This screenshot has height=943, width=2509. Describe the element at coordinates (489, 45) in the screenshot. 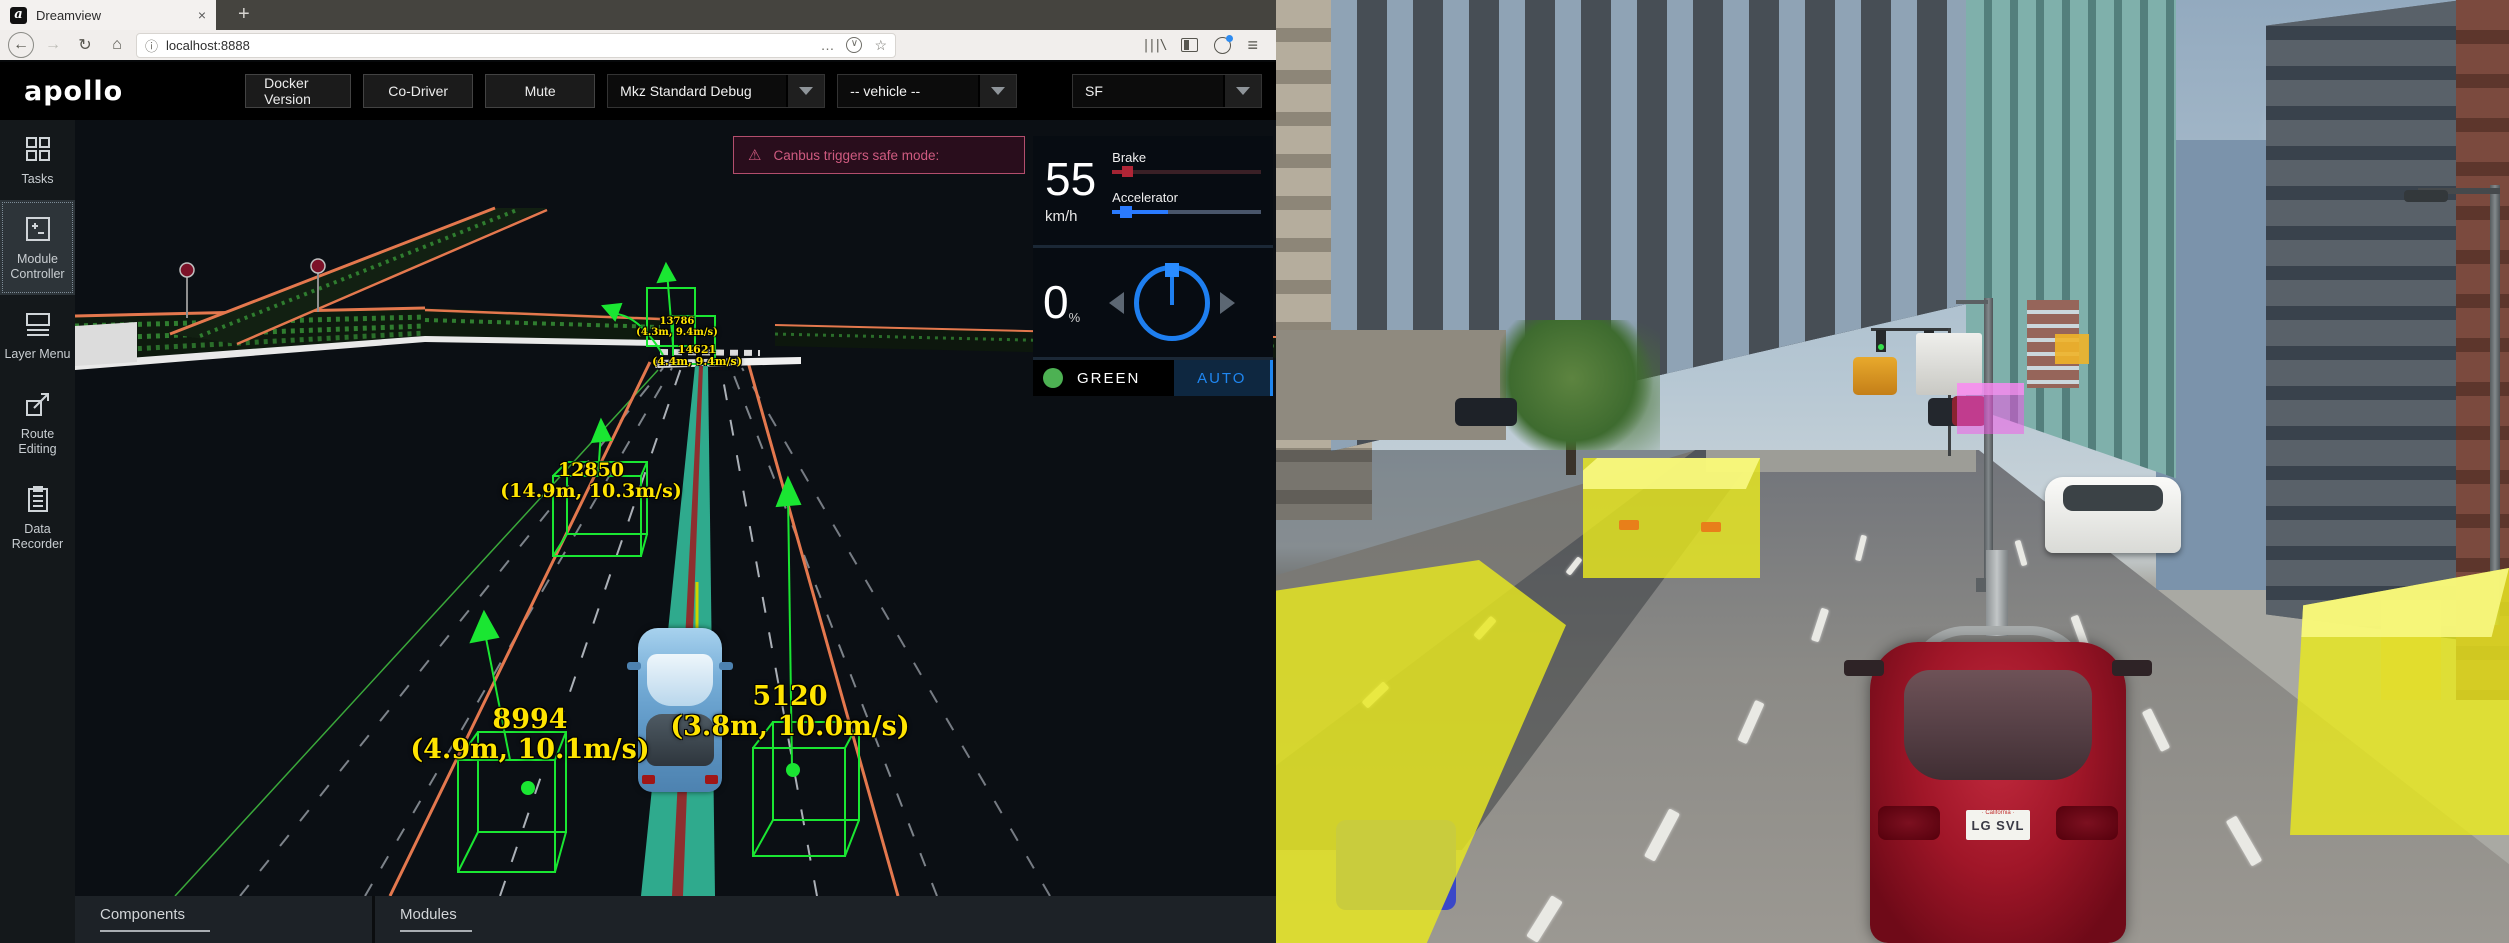

I see `url-text: localhost:8888` at that location.